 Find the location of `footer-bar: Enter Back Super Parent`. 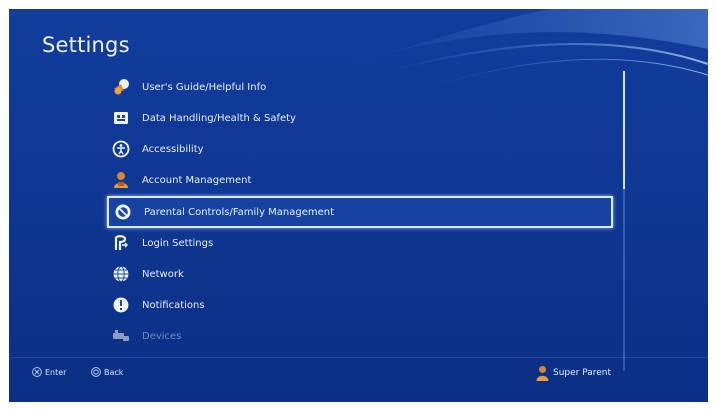

footer-bar: Enter Back Super Parent is located at coordinates (358, 374).